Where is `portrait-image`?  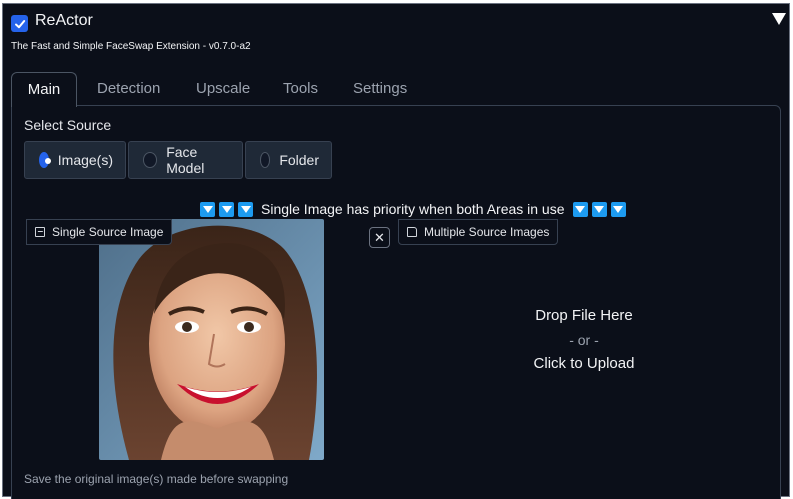 portrait-image is located at coordinates (211, 339).